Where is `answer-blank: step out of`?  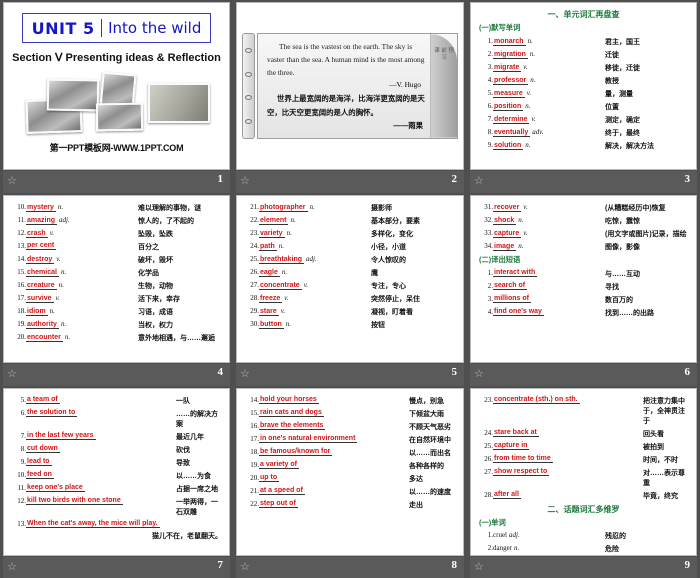 answer-blank: step out of is located at coordinates (278, 504).